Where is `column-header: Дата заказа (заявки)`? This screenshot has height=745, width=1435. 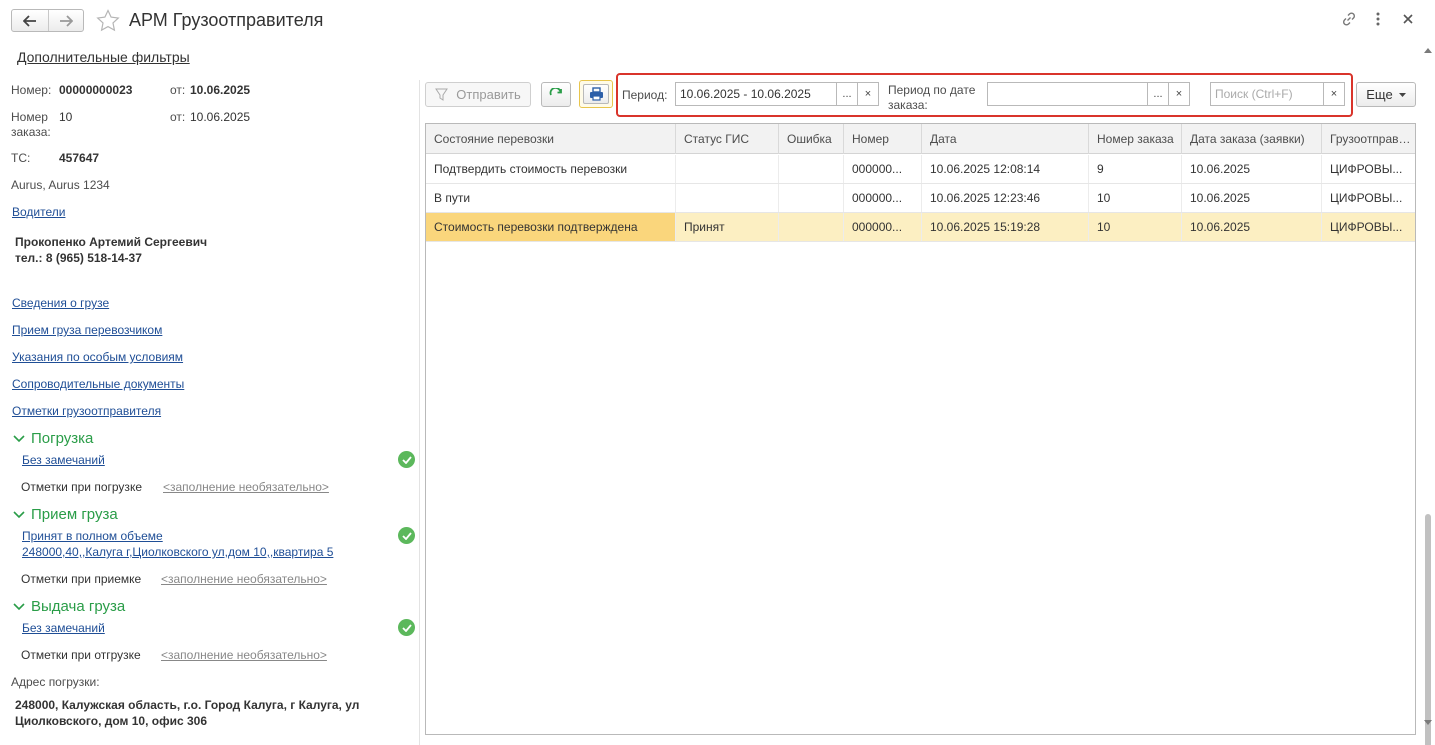
column-header: Дата заказа (заявки) is located at coordinates (1252, 139).